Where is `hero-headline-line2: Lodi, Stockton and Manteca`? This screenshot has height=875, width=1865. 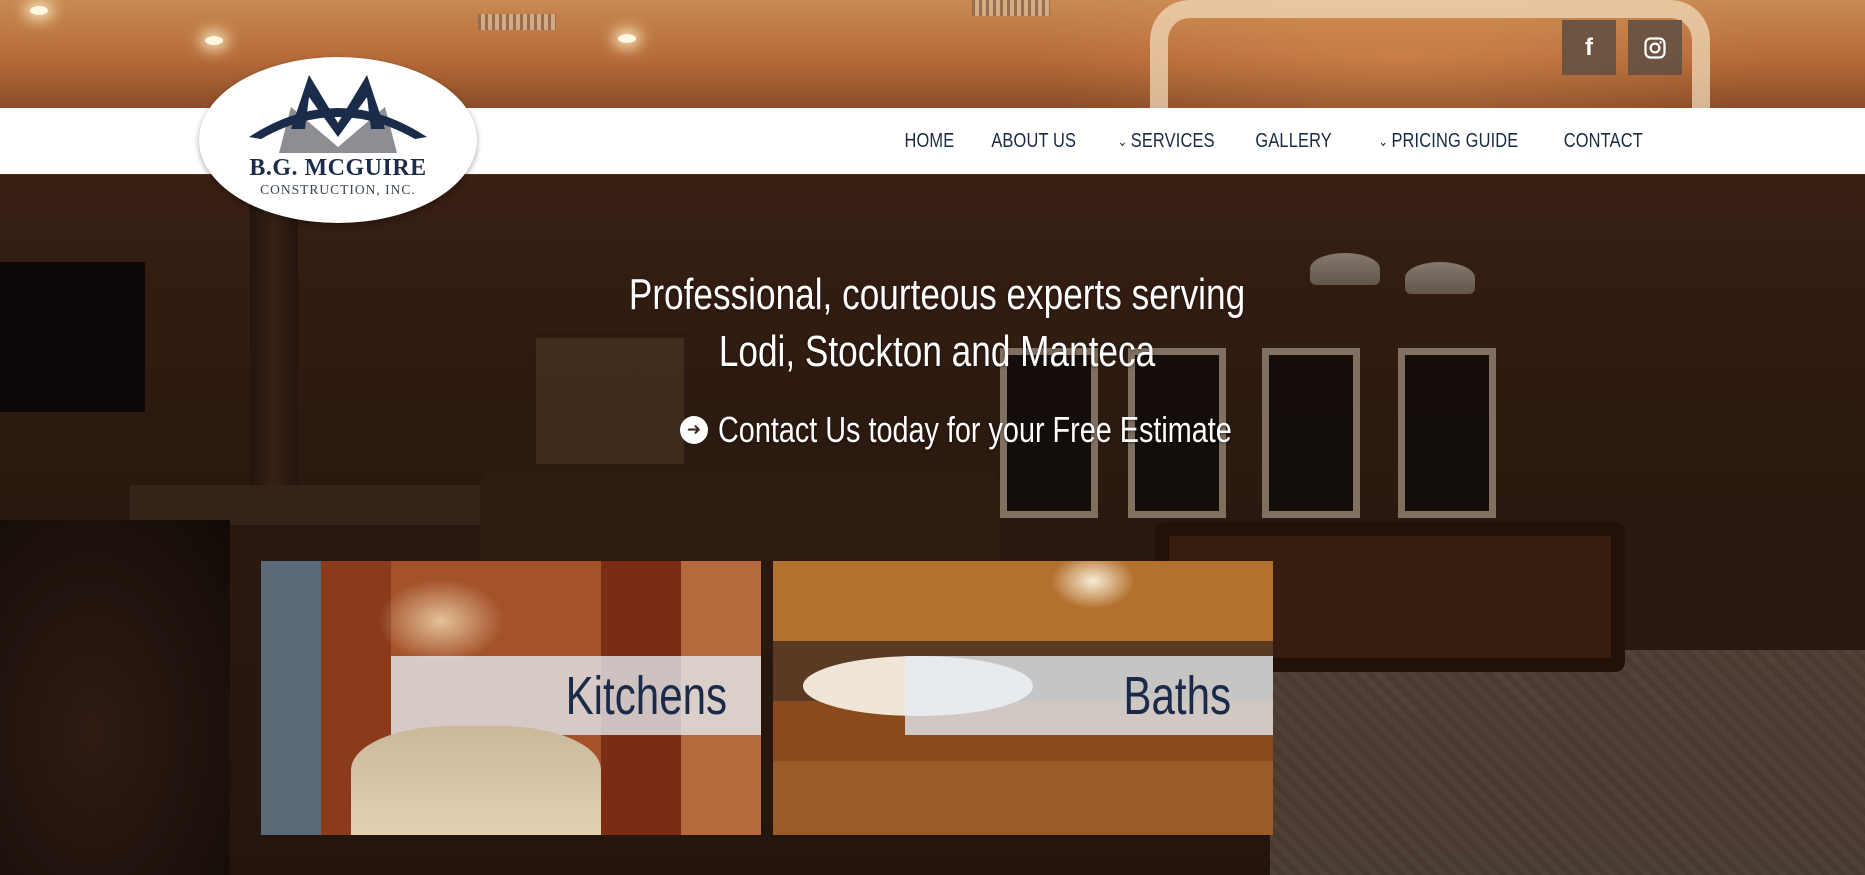
hero-headline-line2: Lodi, Stockton and Manteca is located at coordinates (937, 351).